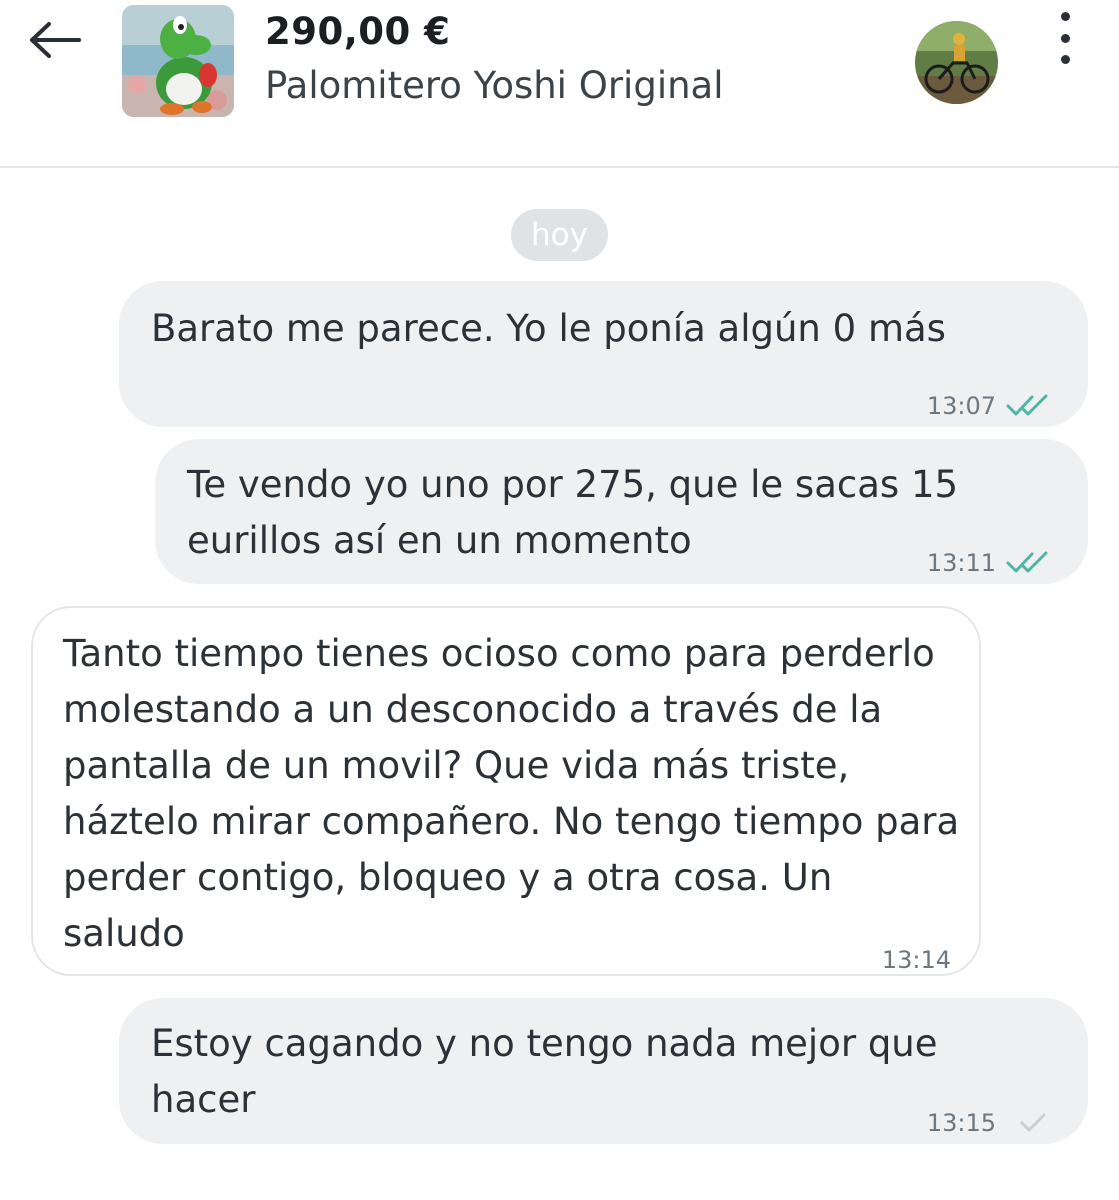 The image size is (1119, 1200). I want to click on message-time: 13:11, so click(961, 563).